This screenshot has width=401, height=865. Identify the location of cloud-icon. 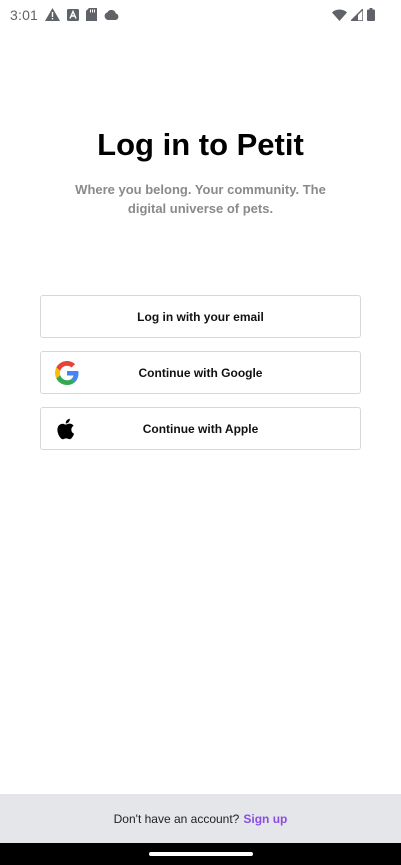
(111, 14).